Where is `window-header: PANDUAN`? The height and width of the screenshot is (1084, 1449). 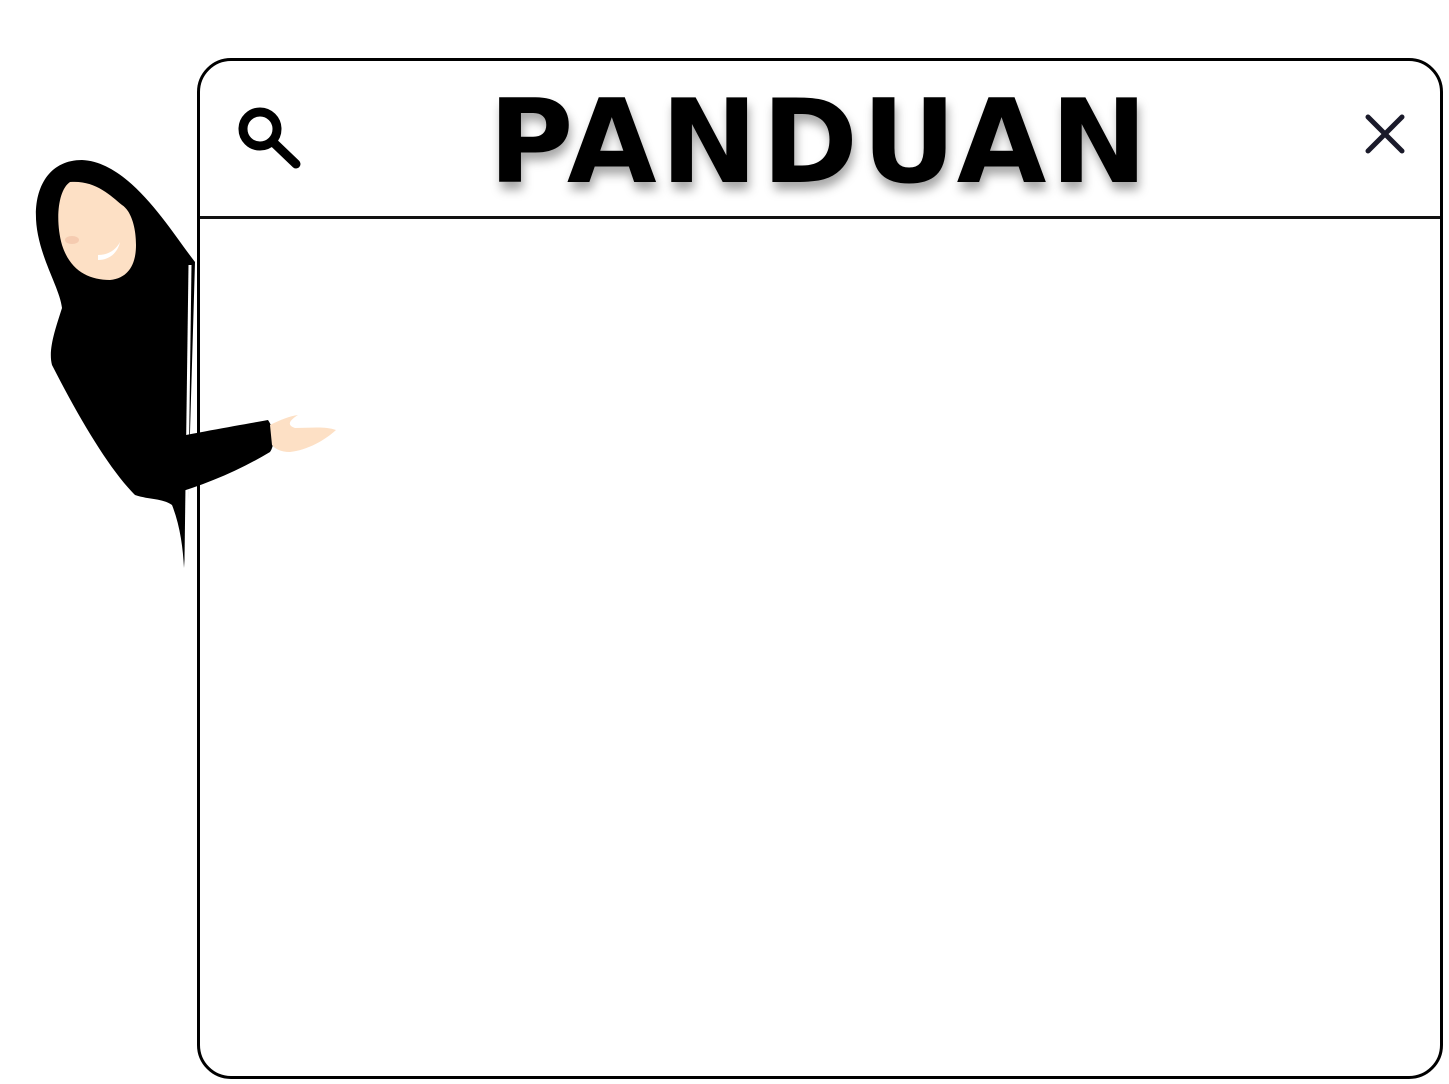 window-header: PANDUAN is located at coordinates (820, 140).